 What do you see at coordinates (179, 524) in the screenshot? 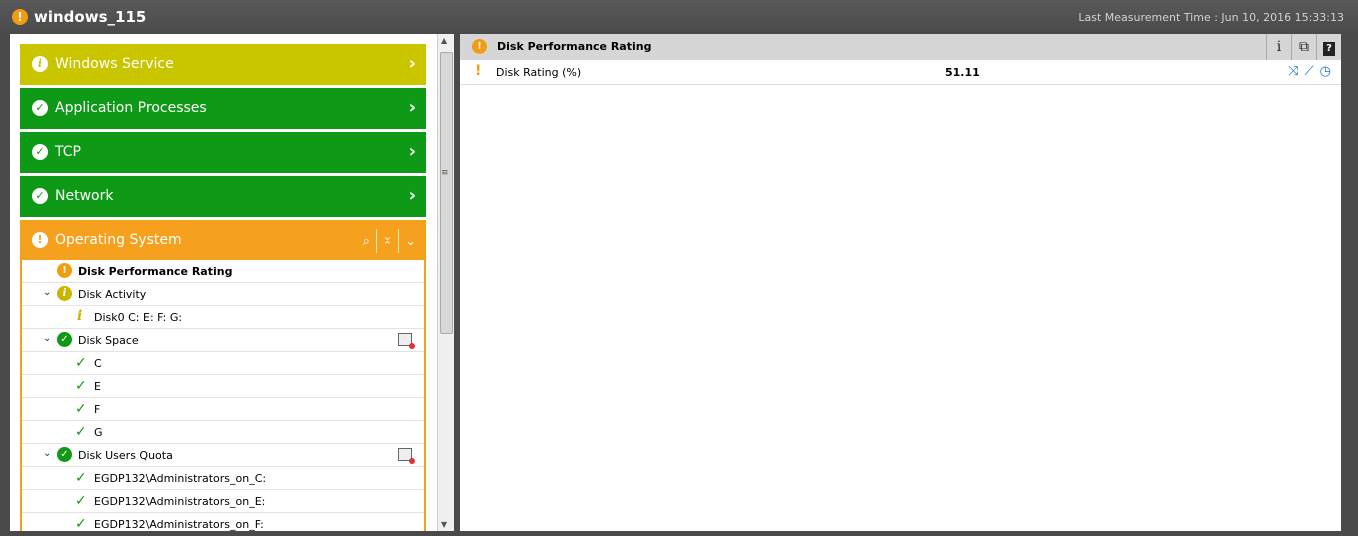
I see `tree-item-label: EGDP132\Administrators_on_F:` at bounding box center [179, 524].